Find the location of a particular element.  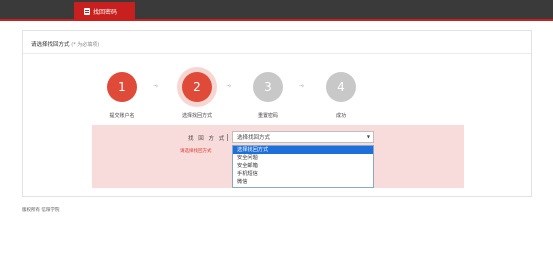

dropdown-option: 手机短信 is located at coordinates (303, 174).